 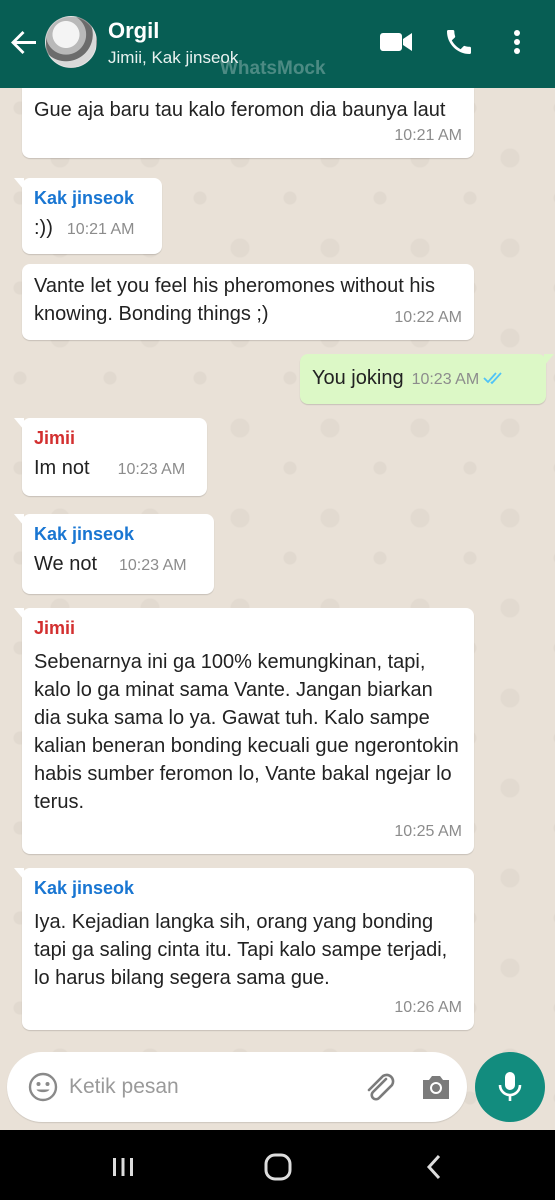 I want to click on microphone-button, so click(x=510, y=1087).